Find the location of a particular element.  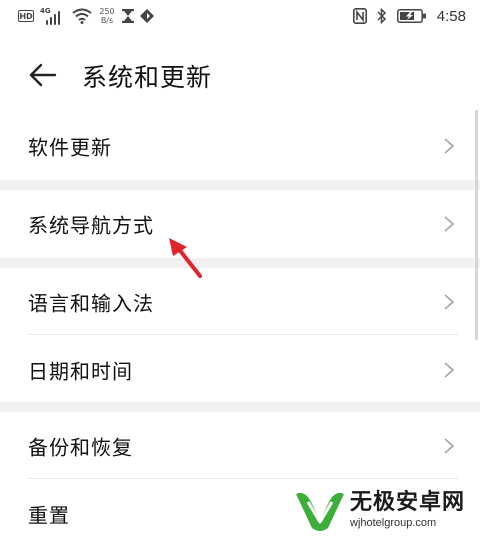

nfc-icon is located at coordinates (359, 16).